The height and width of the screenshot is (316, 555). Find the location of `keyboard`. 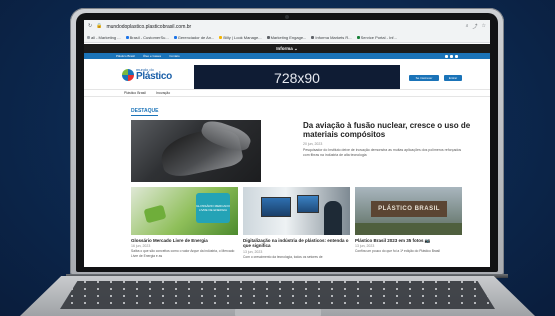

keyboard is located at coordinates (277, 295).